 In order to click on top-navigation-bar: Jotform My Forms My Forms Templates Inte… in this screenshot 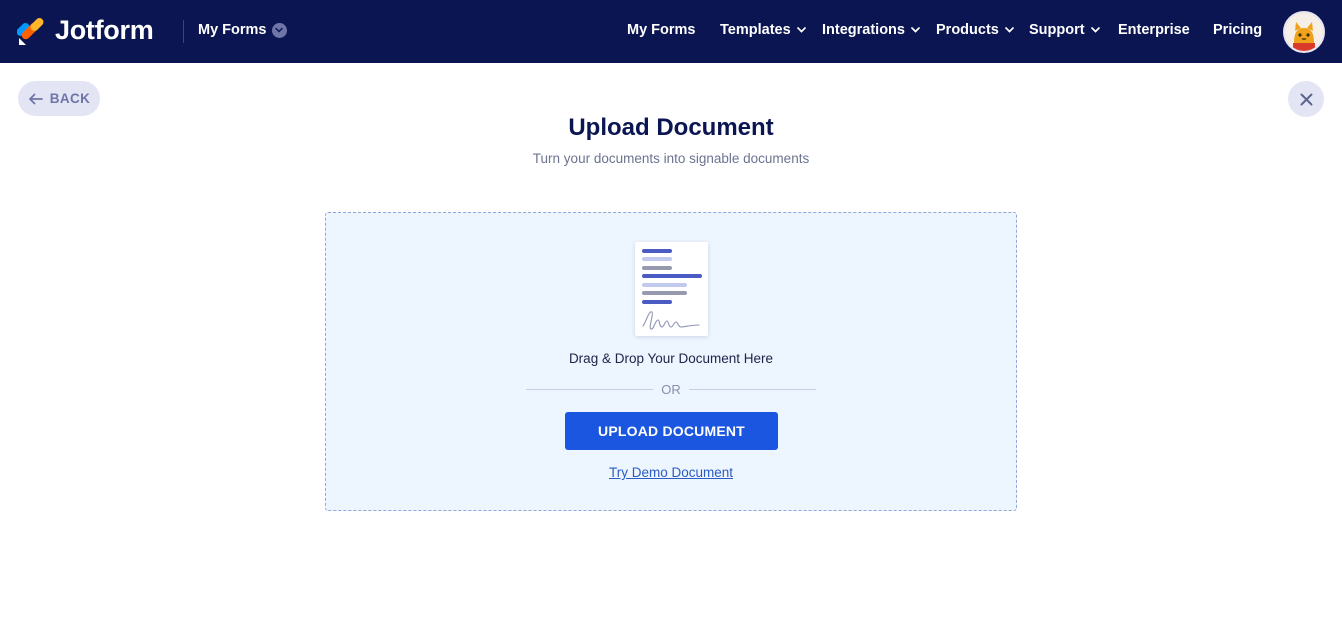, I will do `click(671, 31)`.